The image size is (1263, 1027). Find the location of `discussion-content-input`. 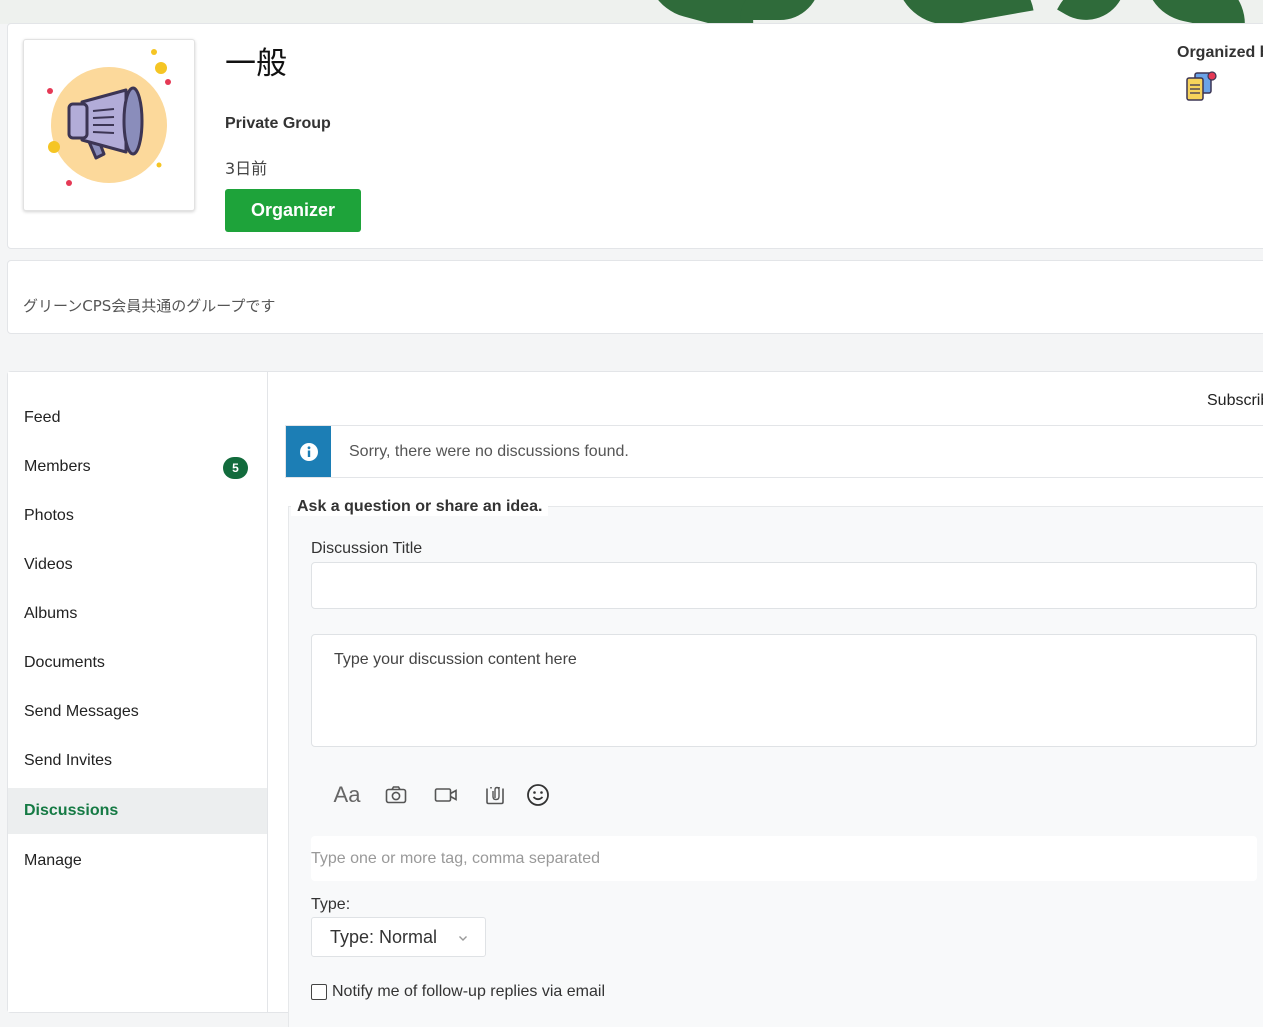

discussion-content-input is located at coordinates (784, 690).